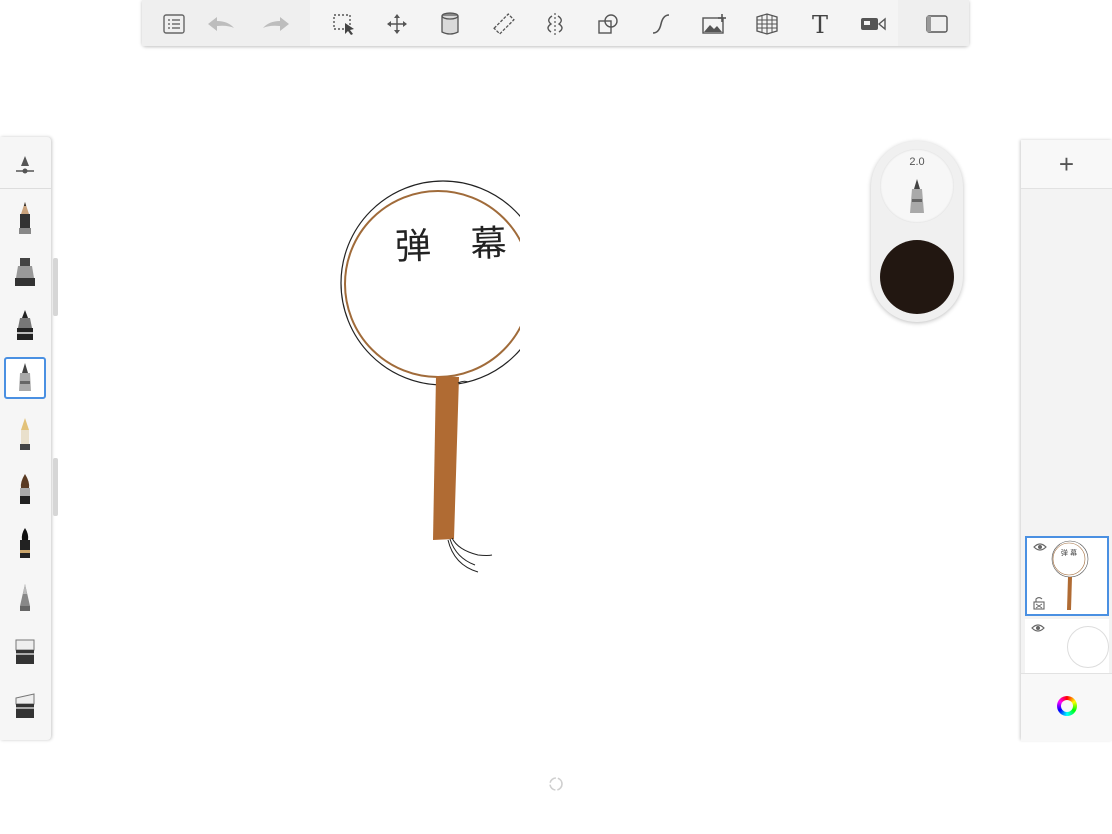 The height and width of the screenshot is (834, 1112). Describe the element at coordinates (1070, 575) in the screenshot. I see `layer-thumbnail-image: 弹 幕` at that location.